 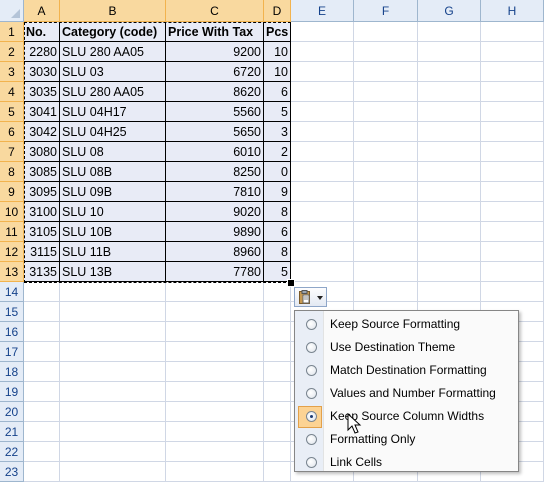 What do you see at coordinates (277, 332) in the screenshot?
I see `cell-D16` at bounding box center [277, 332].